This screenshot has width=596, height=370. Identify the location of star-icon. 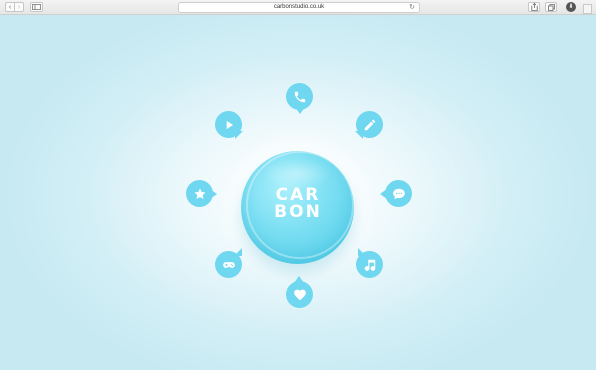
(199, 193).